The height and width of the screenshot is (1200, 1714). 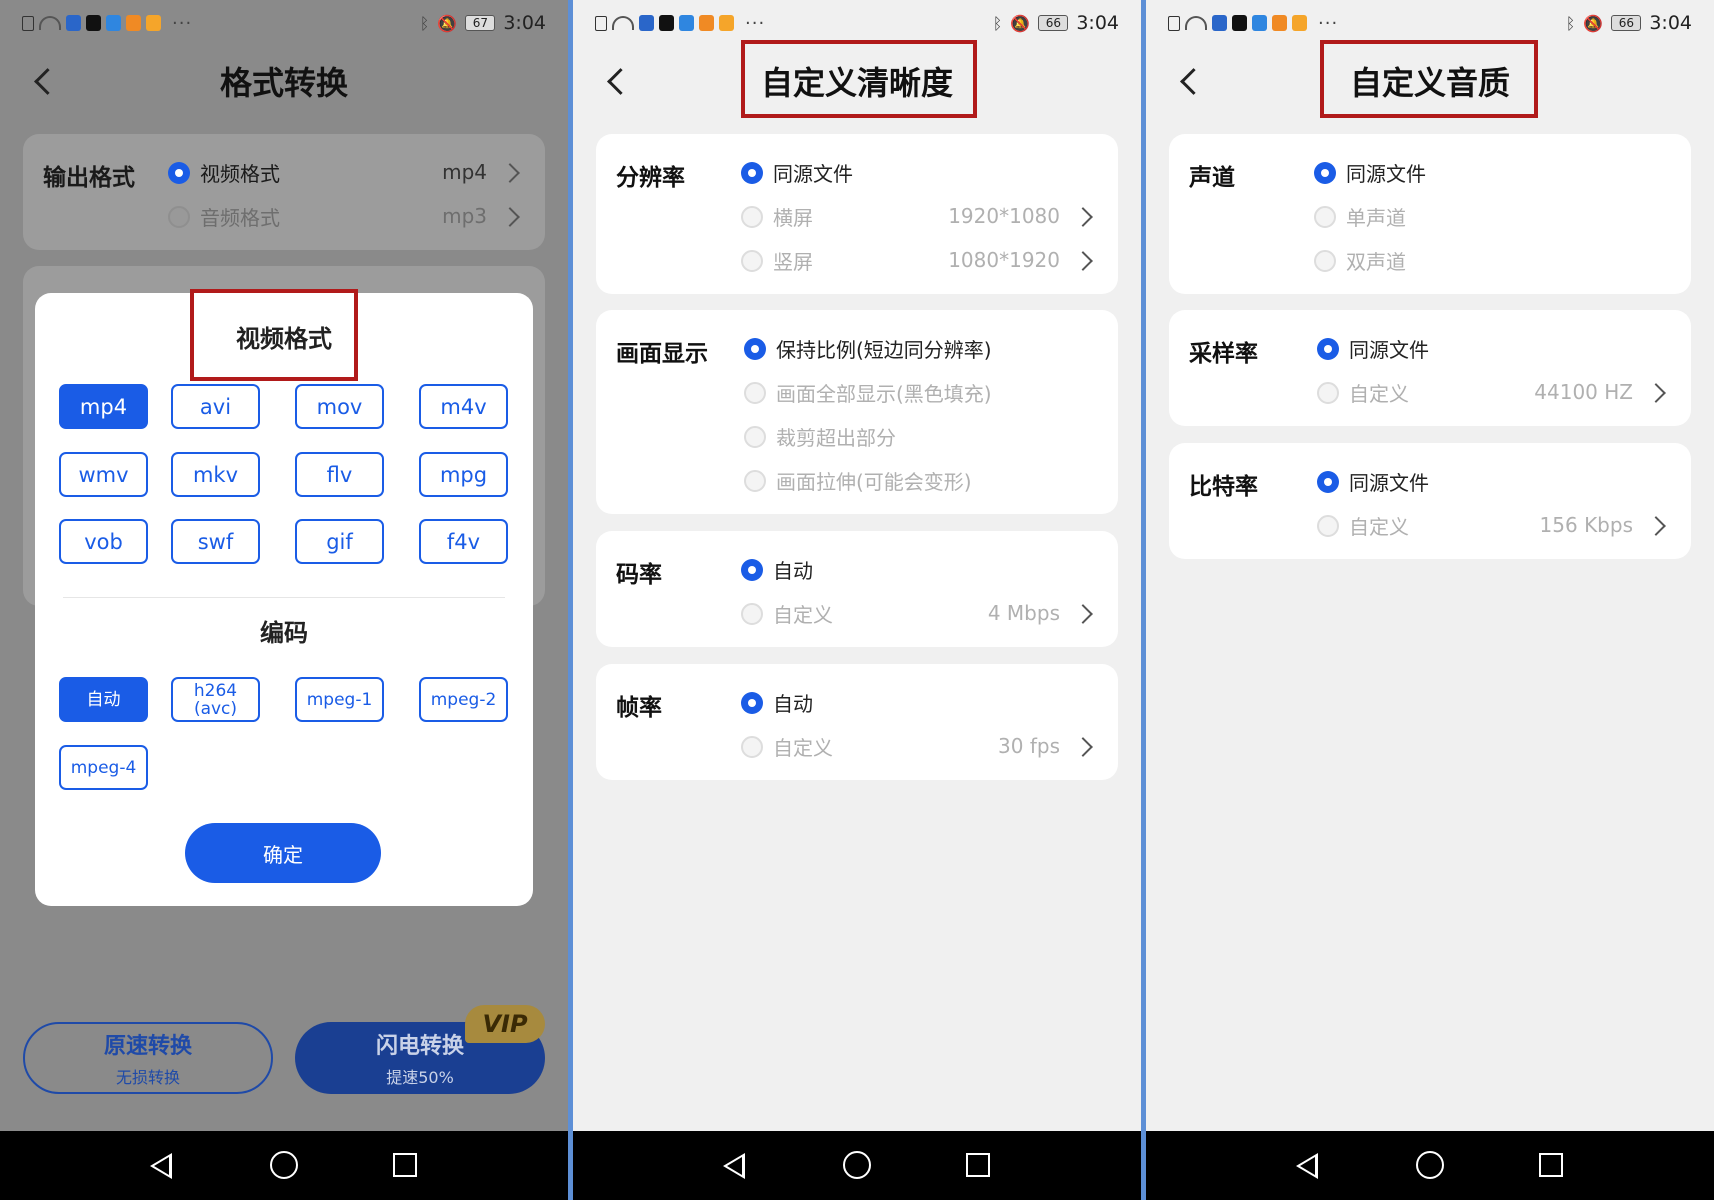 What do you see at coordinates (1373, 481) in the screenshot?
I see `audio-bitrate-option-source: 同源文件` at bounding box center [1373, 481].